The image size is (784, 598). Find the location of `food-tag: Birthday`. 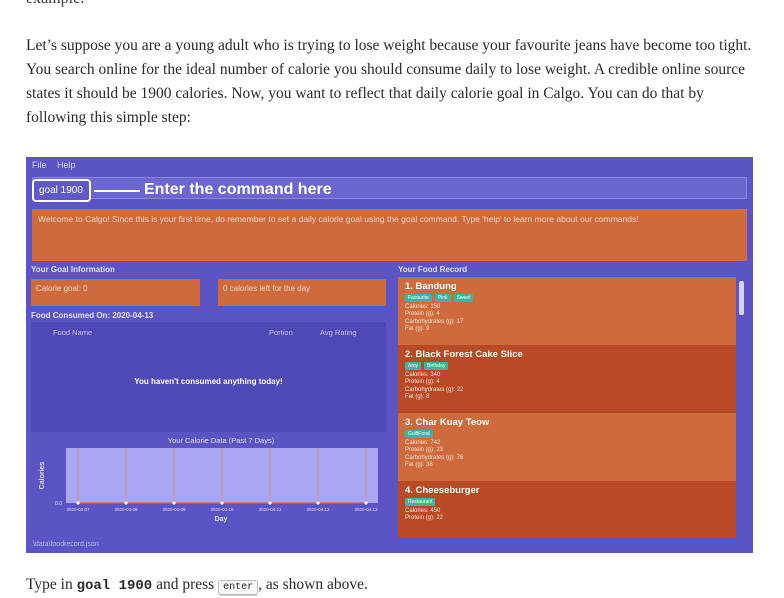

food-tag: Birthday is located at coordinates (436, 366).